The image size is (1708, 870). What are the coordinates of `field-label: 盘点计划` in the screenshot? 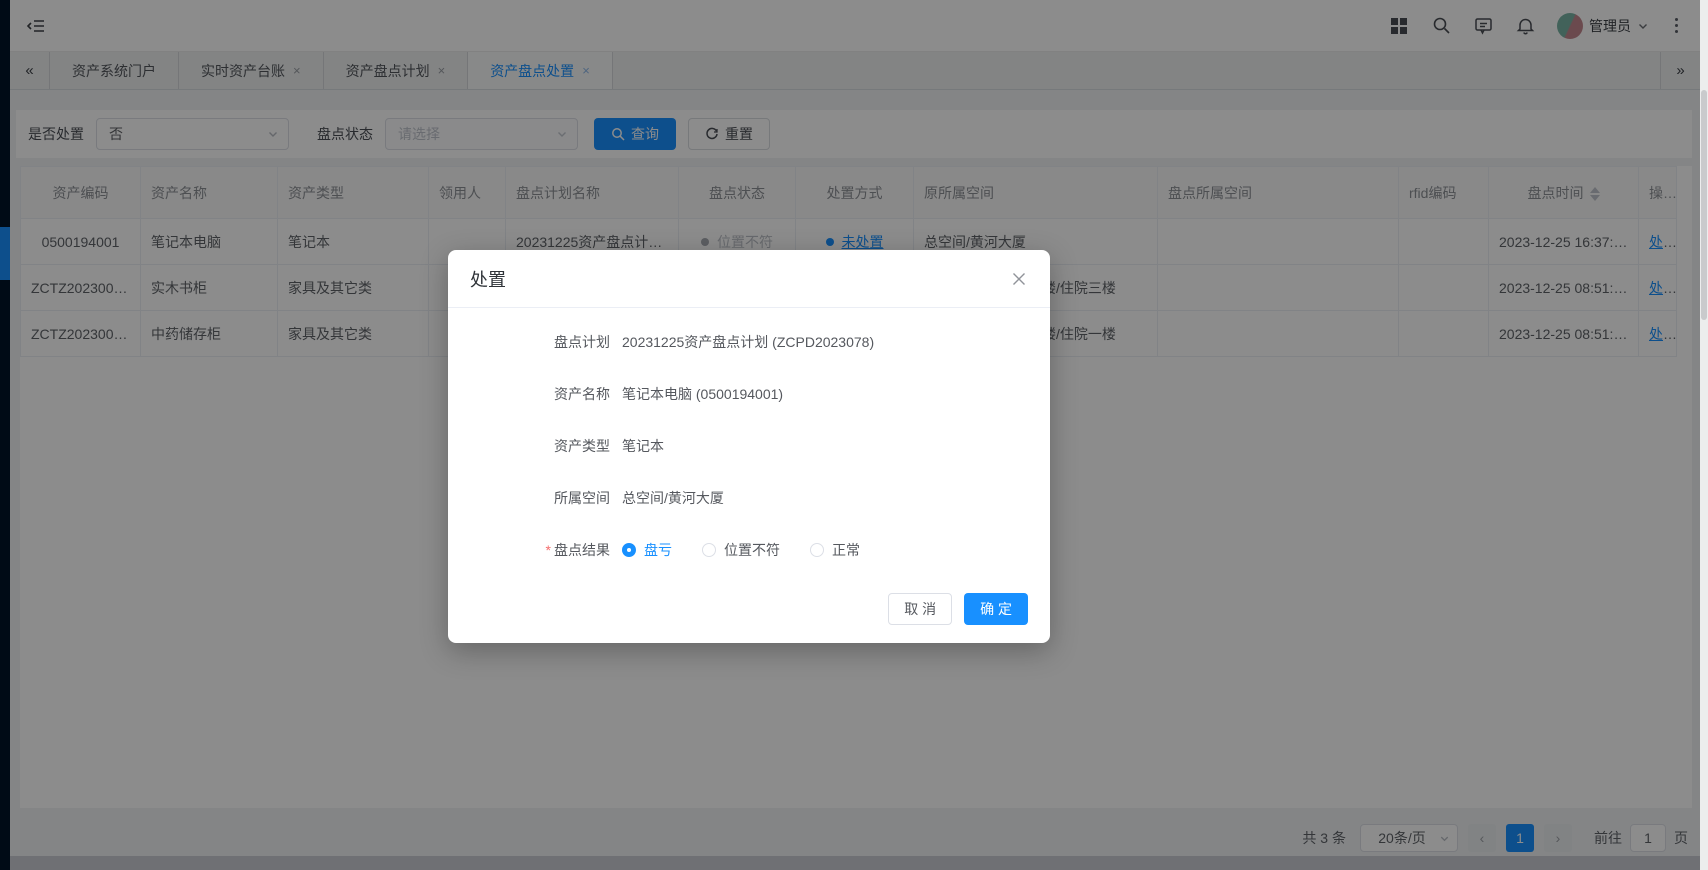 It's located at (582, 342).